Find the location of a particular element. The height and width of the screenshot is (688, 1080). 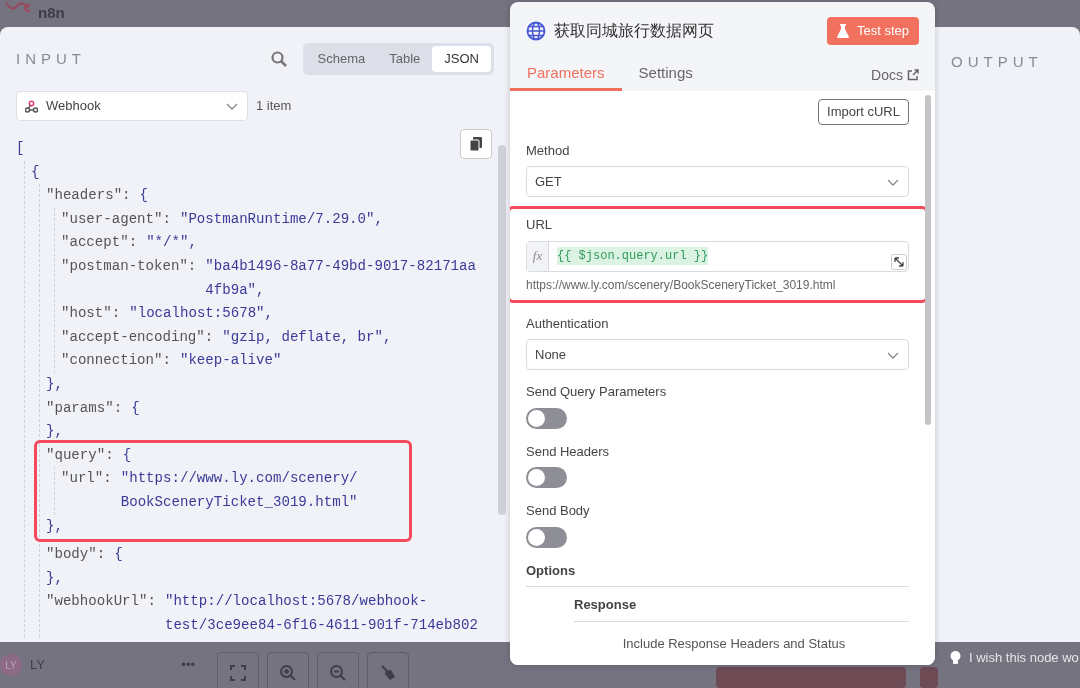

select-field: None is located at coordinates (717, 355).